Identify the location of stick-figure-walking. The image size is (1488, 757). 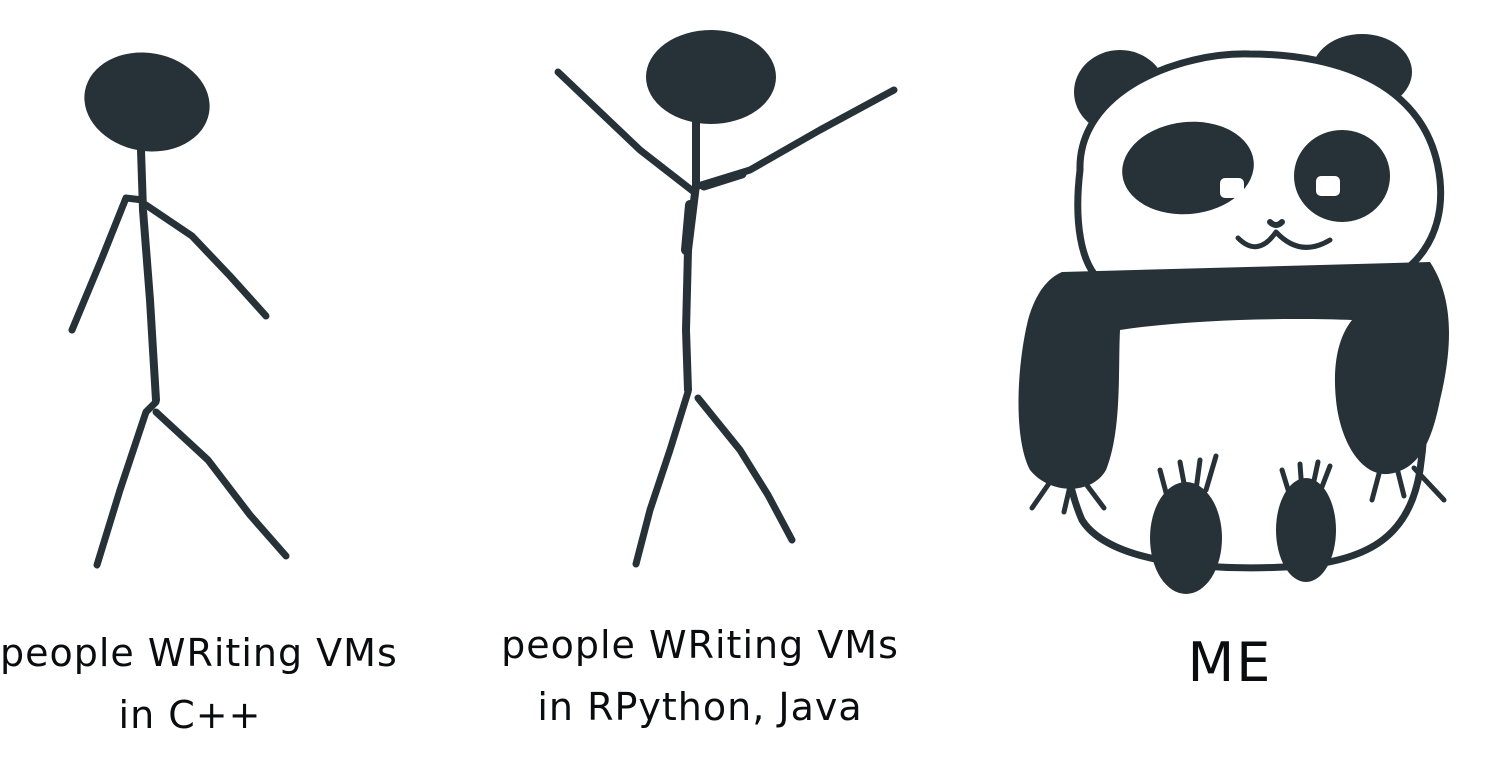
(179, 310).